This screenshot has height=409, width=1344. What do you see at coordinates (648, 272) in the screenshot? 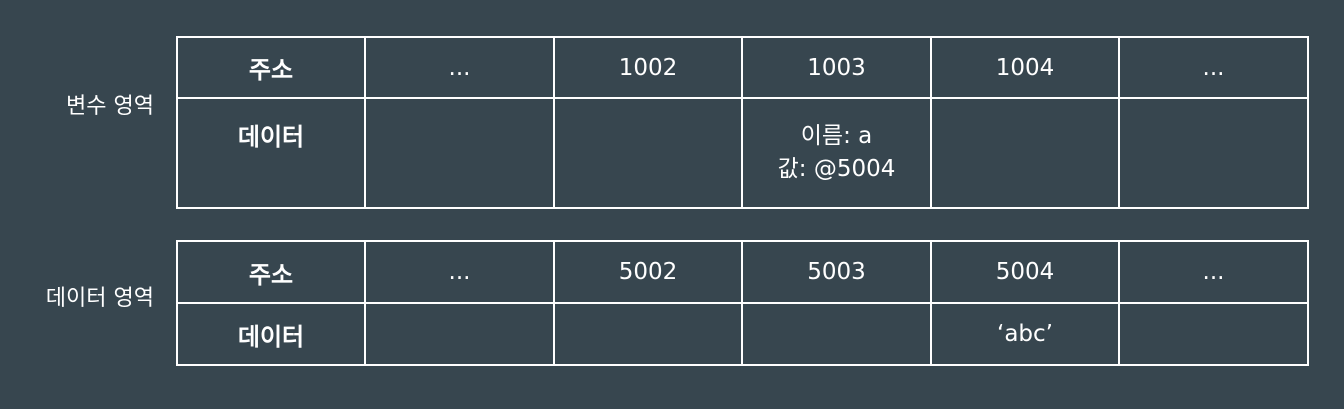
I see `data-address-cell: 5002` at bounding box center [648, 272].